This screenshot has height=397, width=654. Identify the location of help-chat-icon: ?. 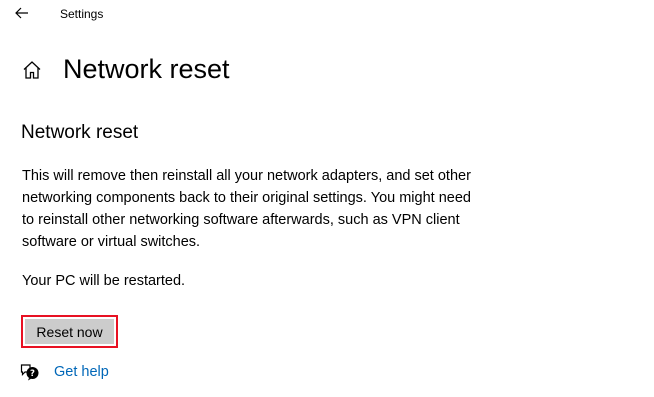
(30, 372).